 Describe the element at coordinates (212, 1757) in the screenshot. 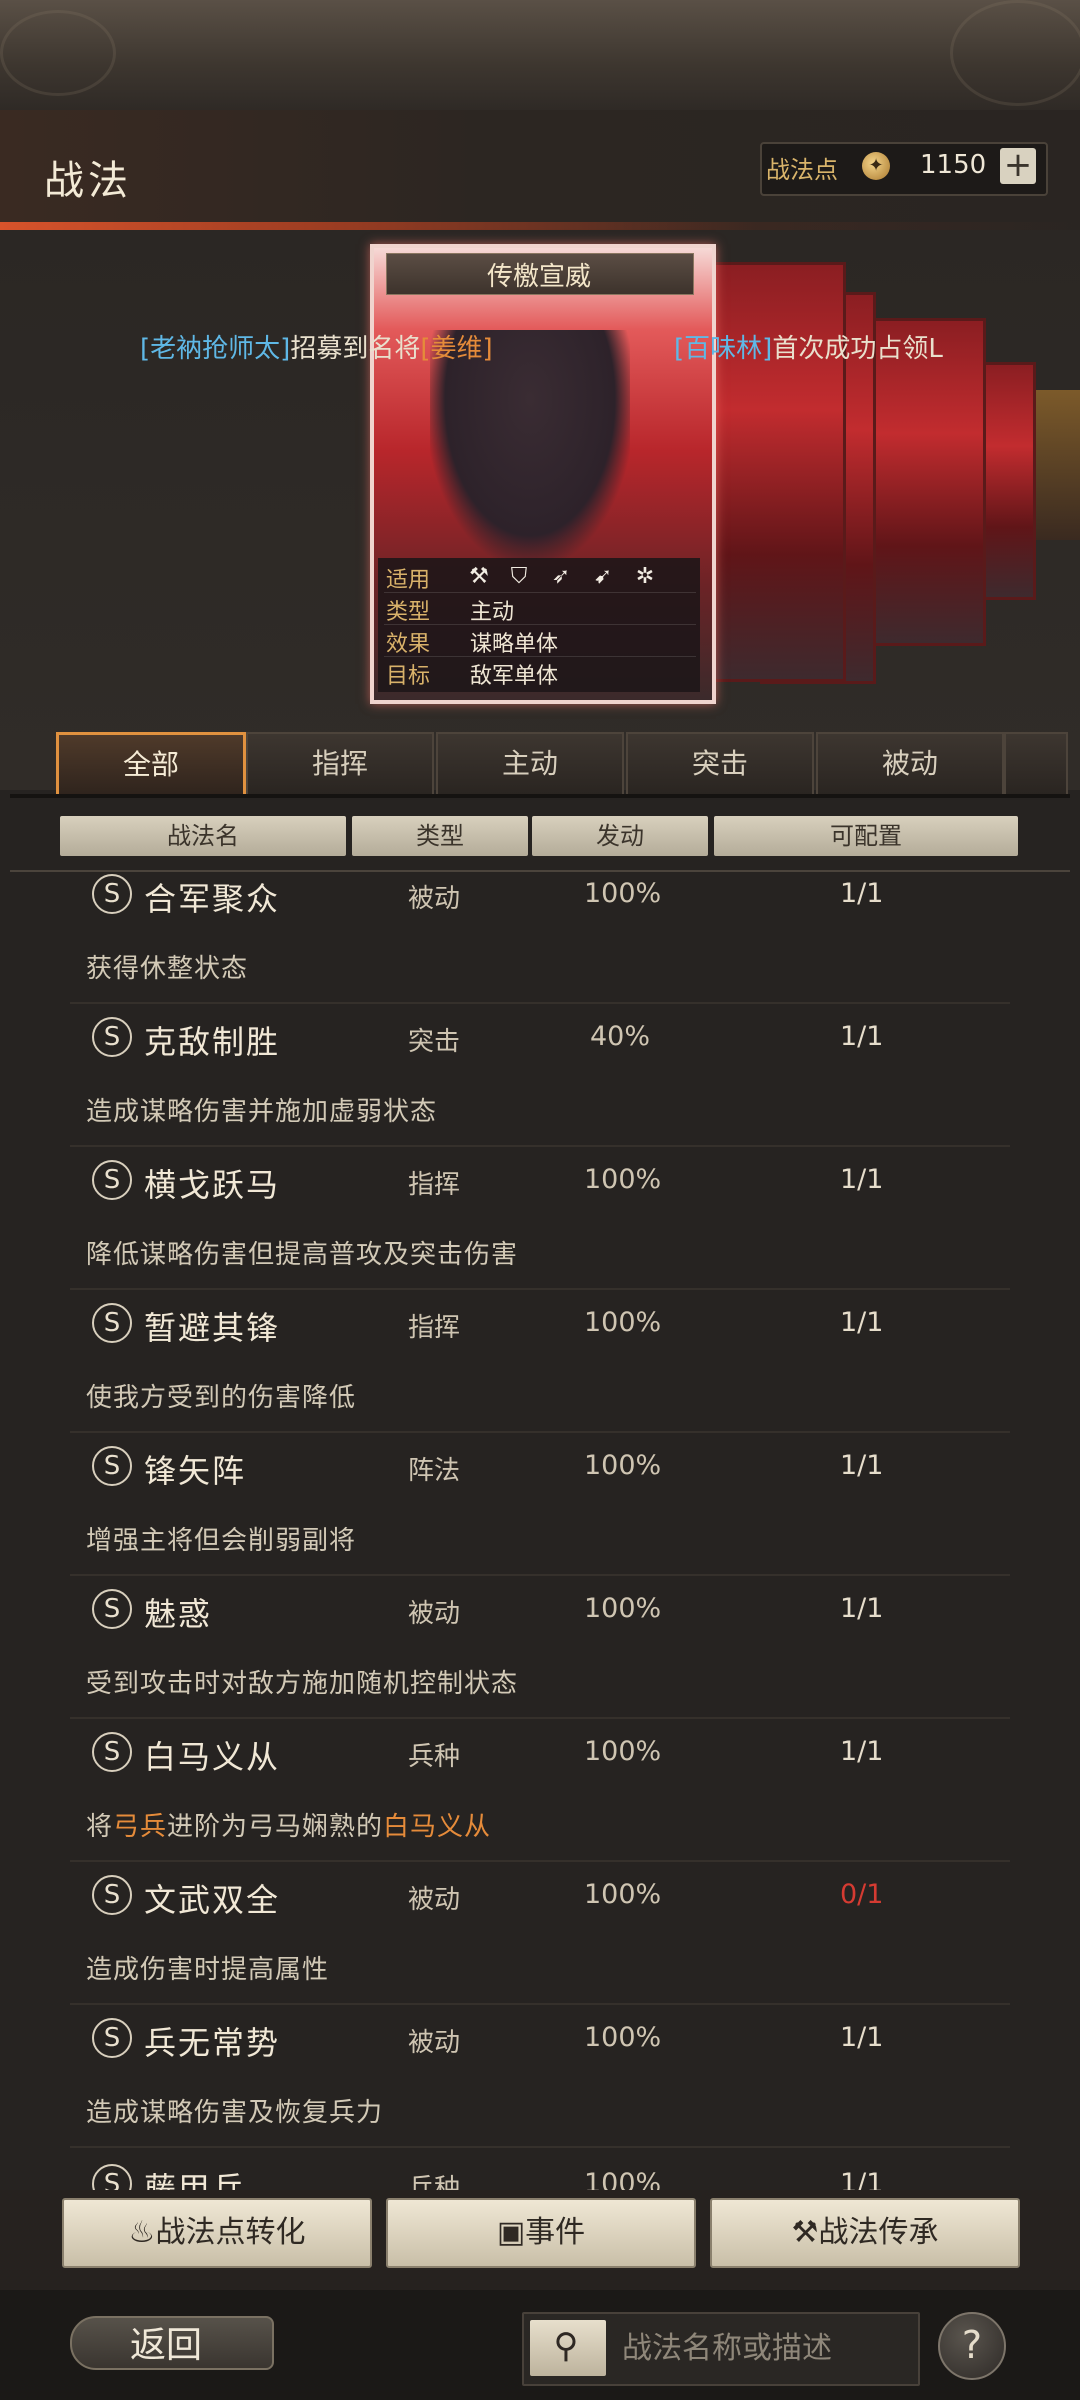

I see `skill-name: 白马义从` at that location.